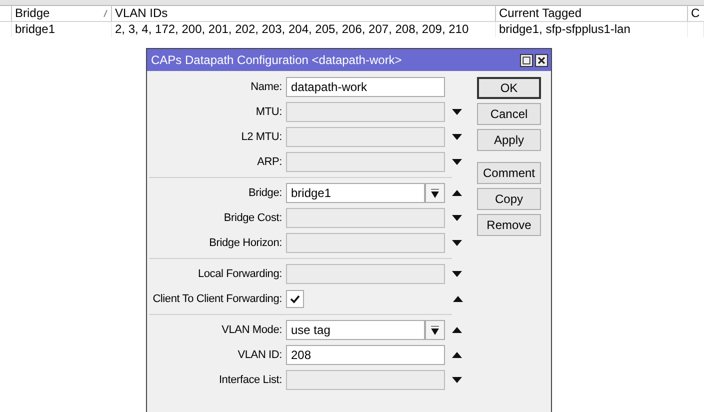  What do you see at coordinates (509, 199) in the screenshot?
I see `dialog-button: Copy` at bounding box center [509, 199].